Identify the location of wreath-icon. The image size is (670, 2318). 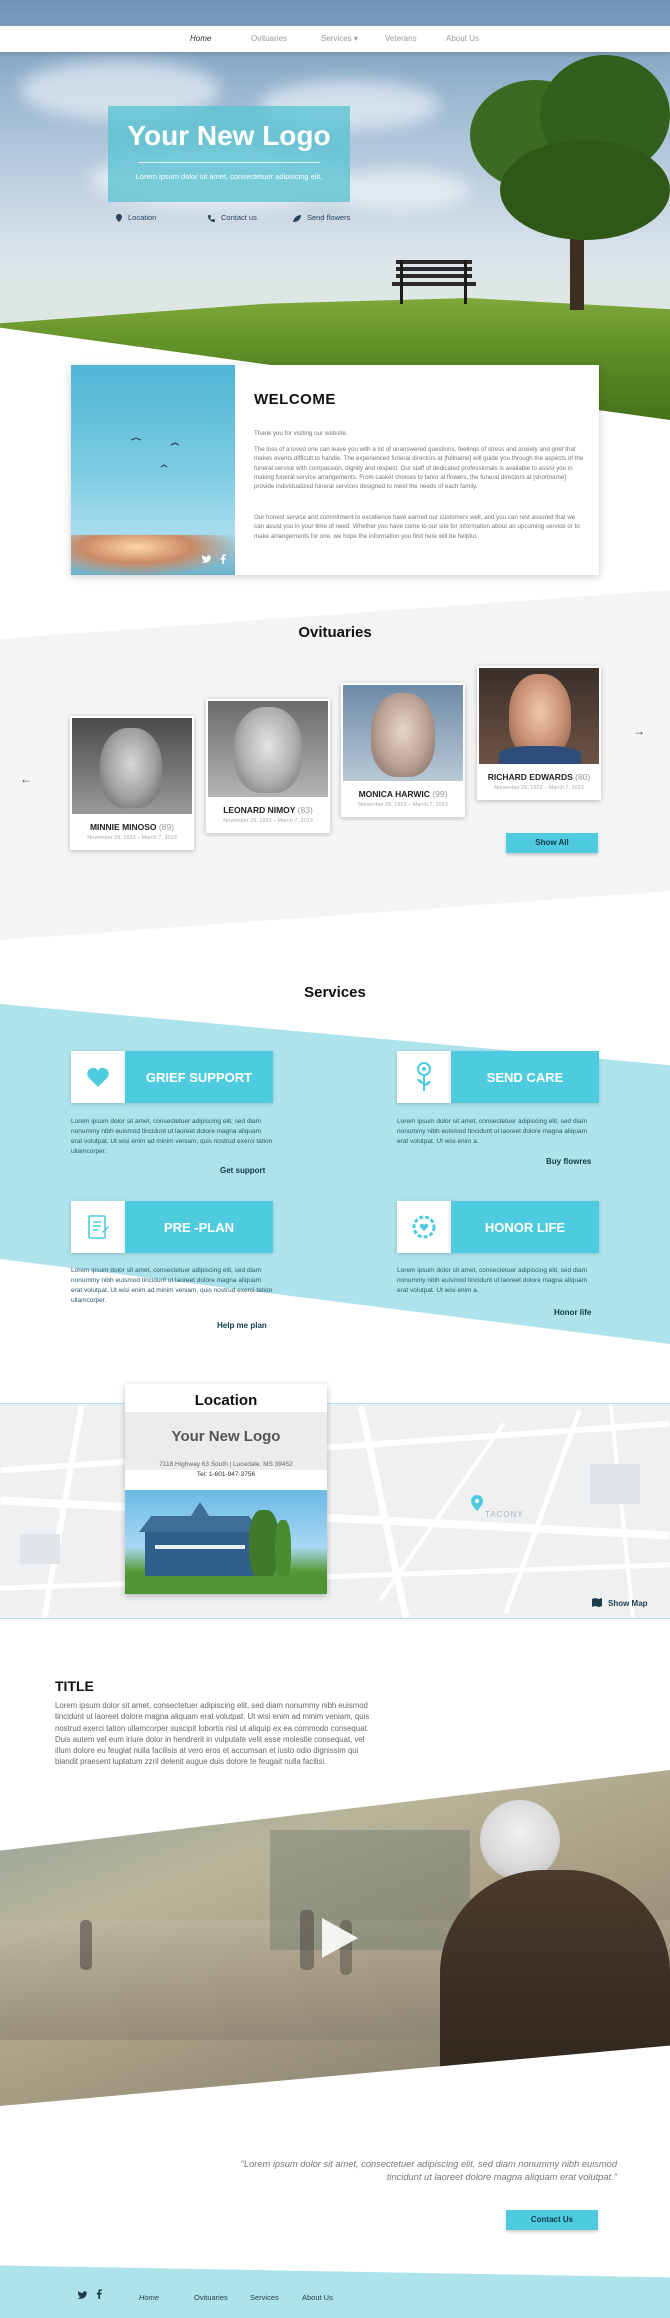
(424, 1227).